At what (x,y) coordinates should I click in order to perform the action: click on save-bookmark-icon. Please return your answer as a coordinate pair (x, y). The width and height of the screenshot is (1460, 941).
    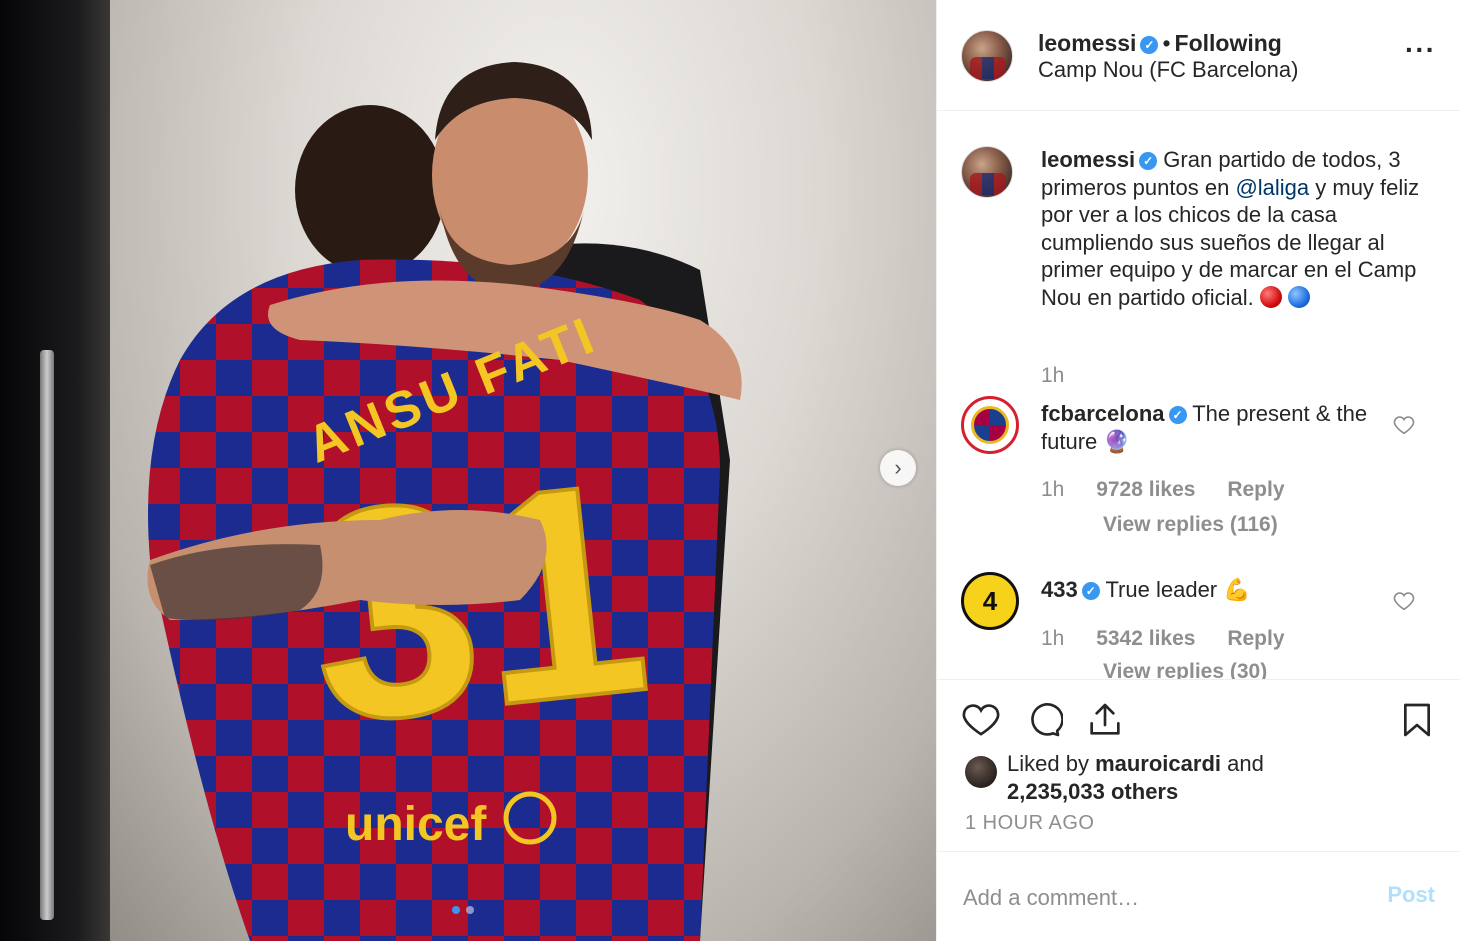
    Looking at the image, I should click on (1417, 720).